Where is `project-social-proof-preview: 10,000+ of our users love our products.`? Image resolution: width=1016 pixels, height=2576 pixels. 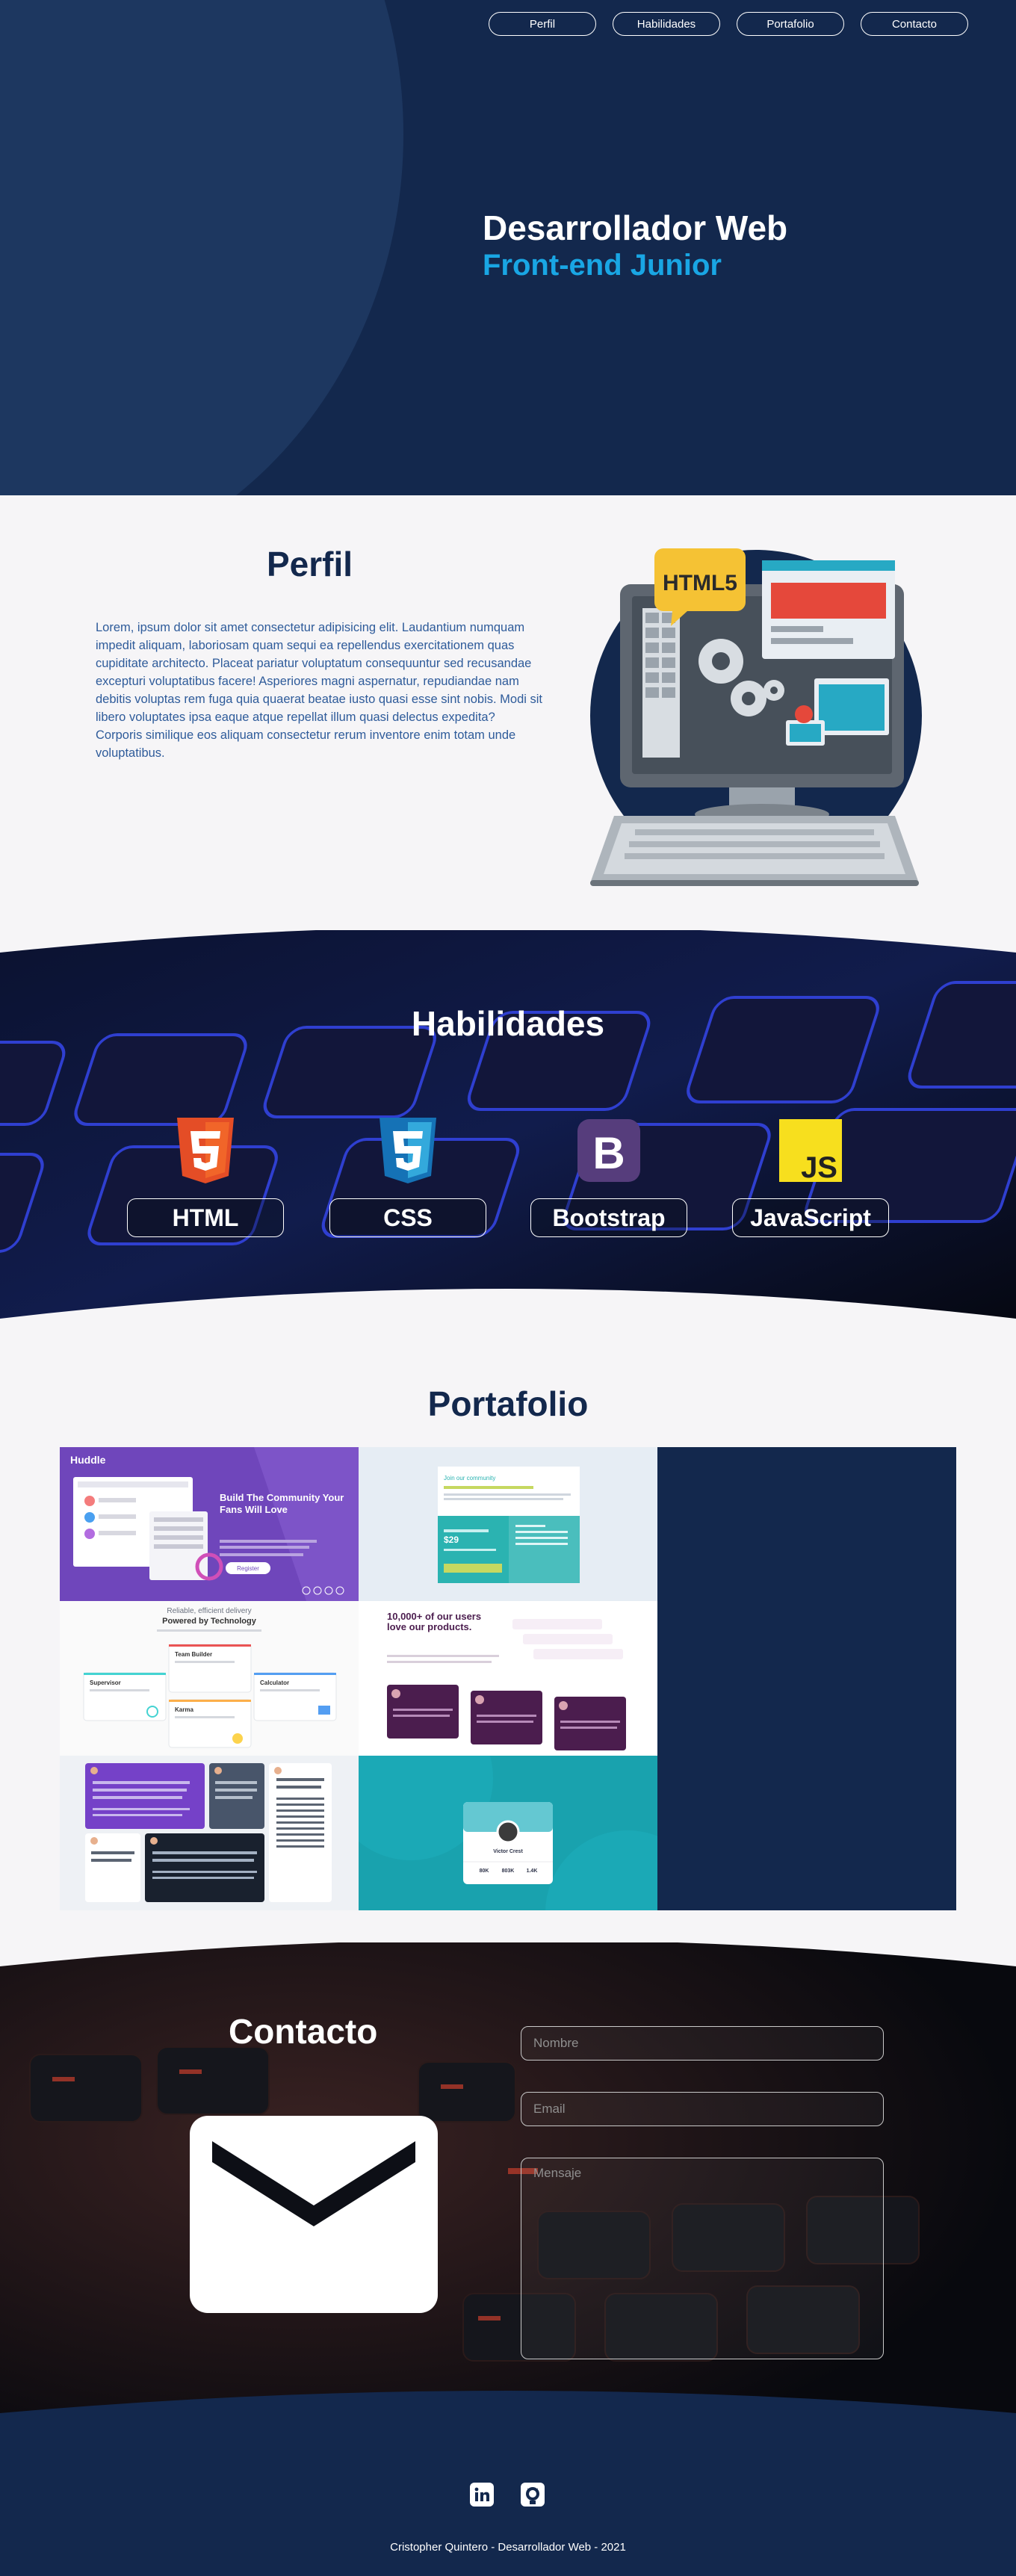
project-social-proof-preview: 10,000+ of our users love our products. is located at coordinates (508, 1678).